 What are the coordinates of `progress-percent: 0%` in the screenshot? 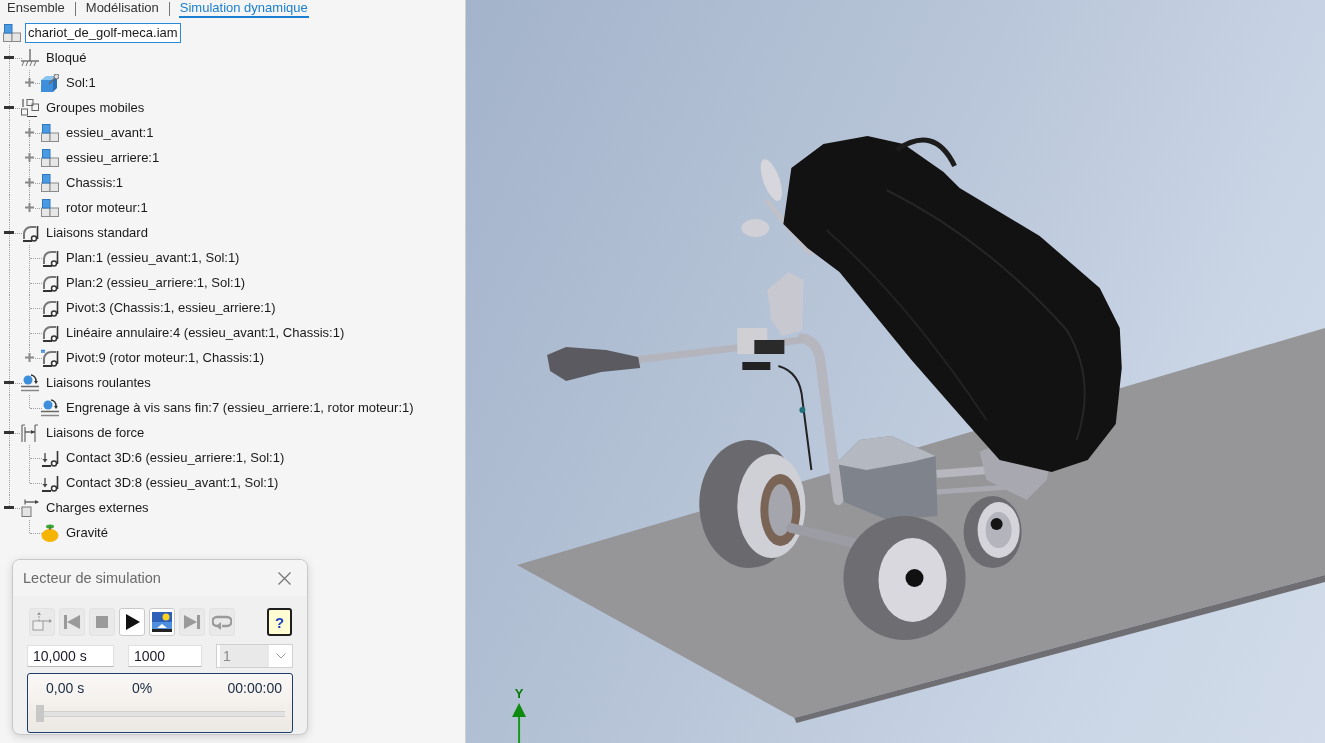 It's located at (143, 687).